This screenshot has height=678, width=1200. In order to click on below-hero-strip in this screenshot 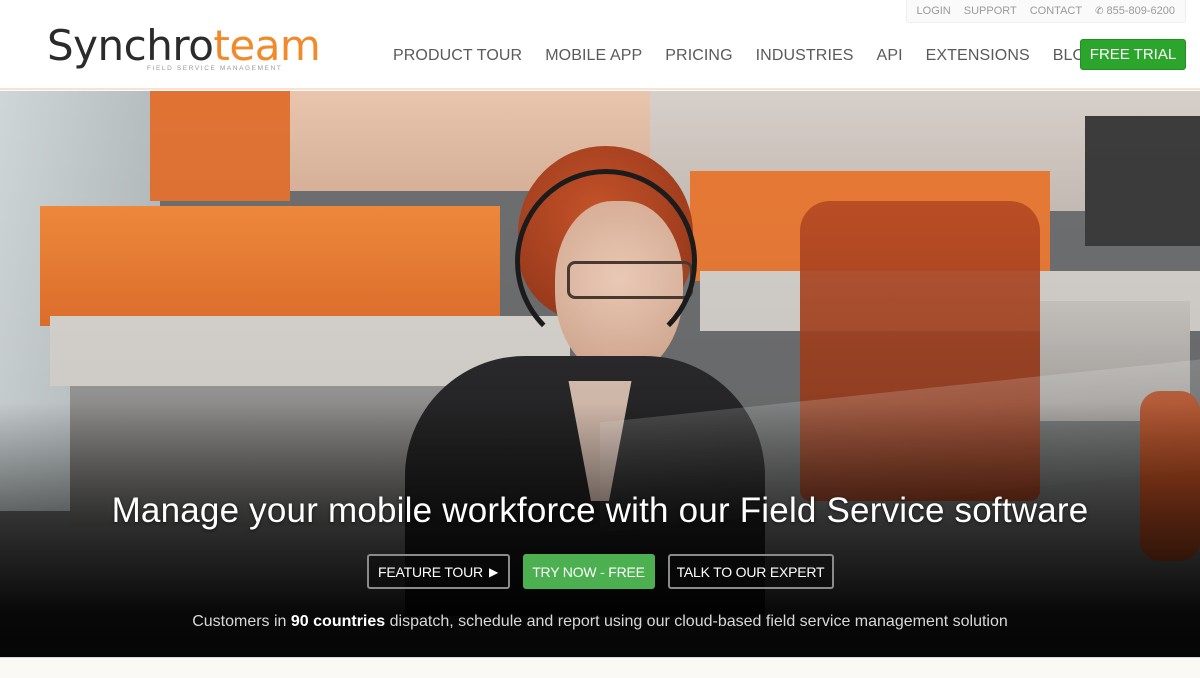, I will do `click(600, 667)`.